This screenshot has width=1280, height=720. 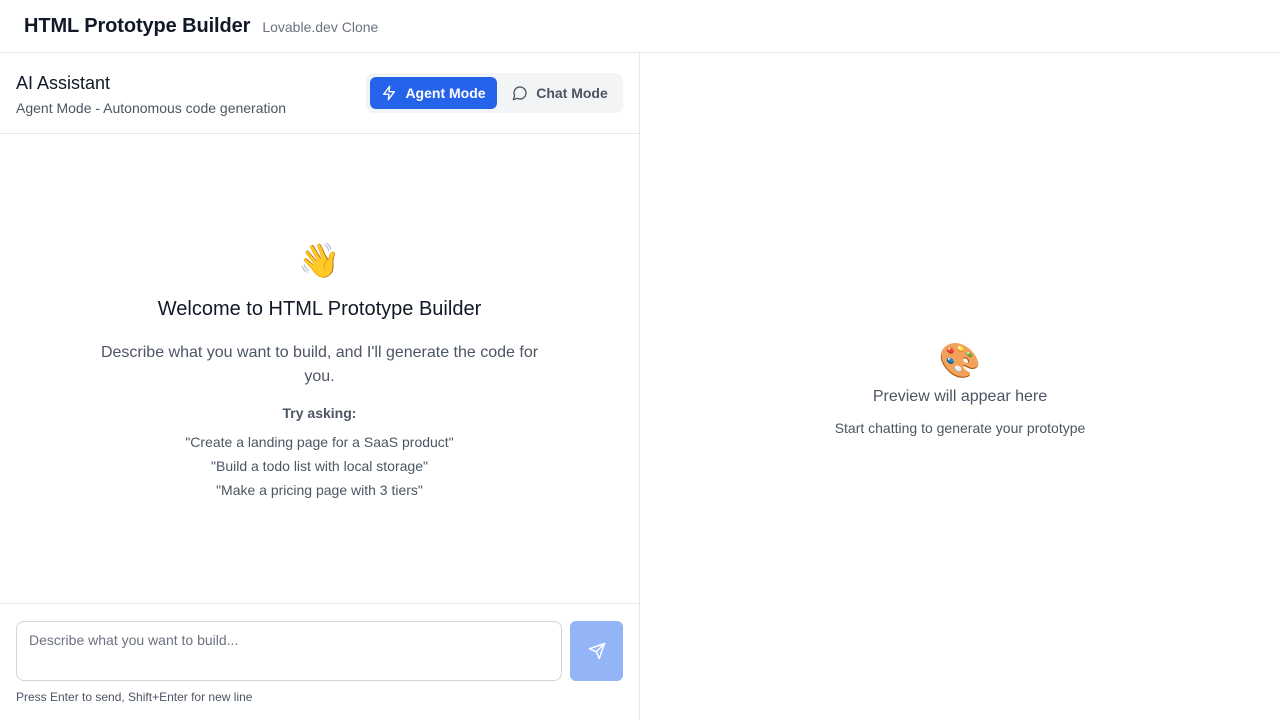 I want to click on welcome-title: Welcome to HTML Prototype Builder, so click(x=319, y=309).